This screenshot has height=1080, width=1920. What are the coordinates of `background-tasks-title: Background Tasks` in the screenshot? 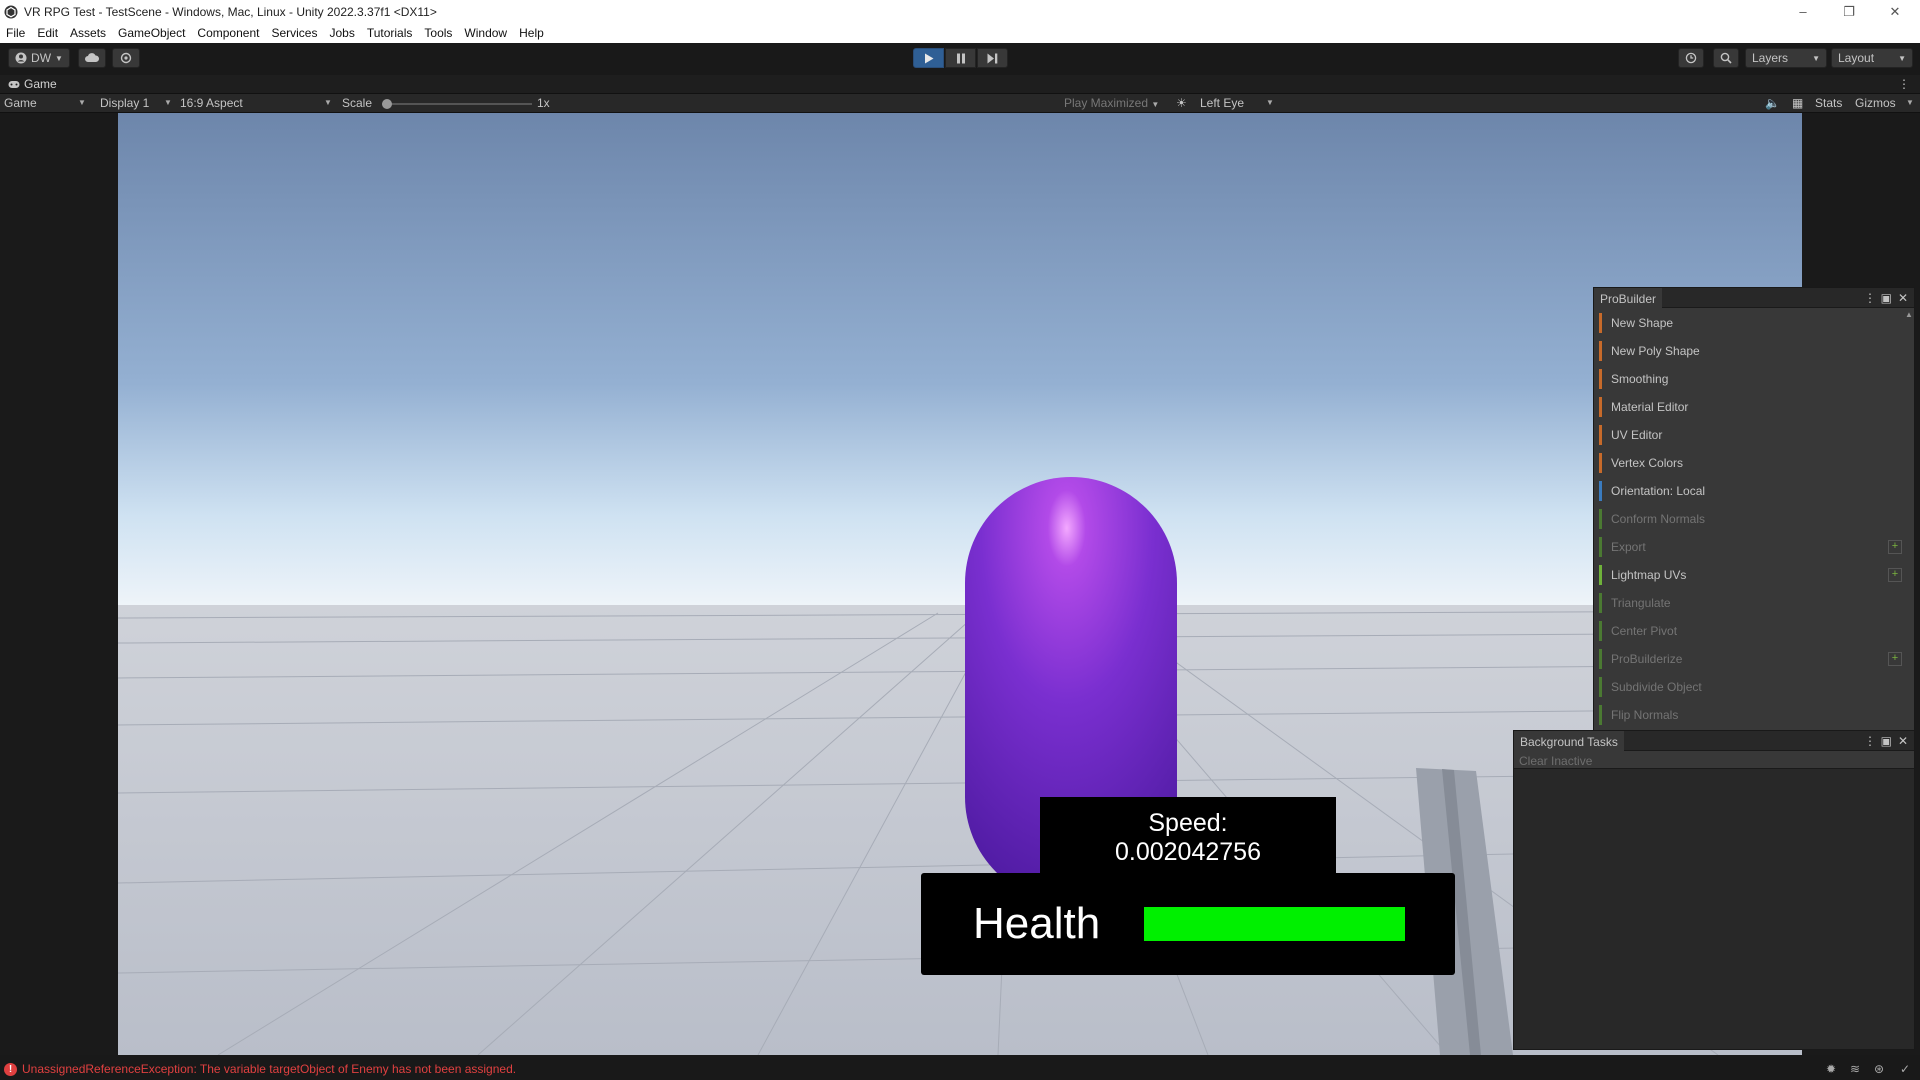 It's located at (1569, 741).